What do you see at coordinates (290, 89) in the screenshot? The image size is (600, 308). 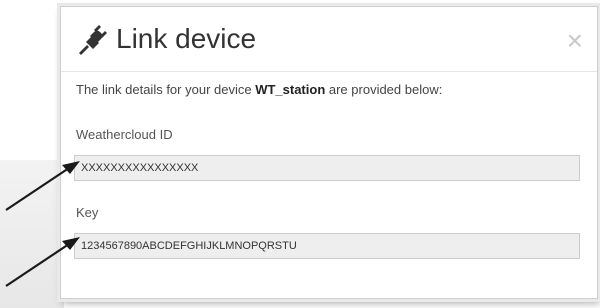 I see `device-name: WT_station` at bounding box center [290, 89].